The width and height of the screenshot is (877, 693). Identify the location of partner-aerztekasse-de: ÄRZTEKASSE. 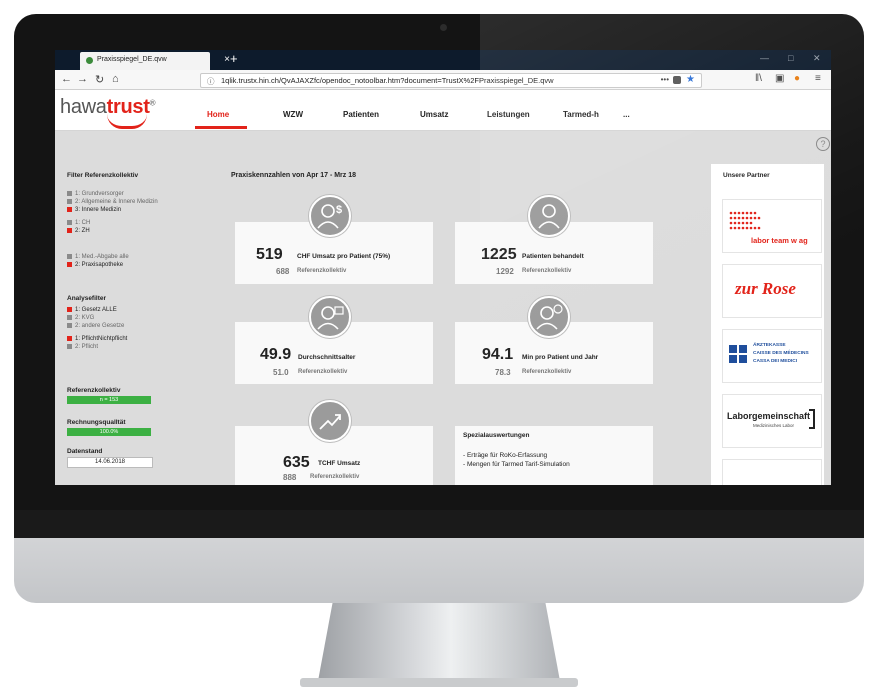
(769, 345).